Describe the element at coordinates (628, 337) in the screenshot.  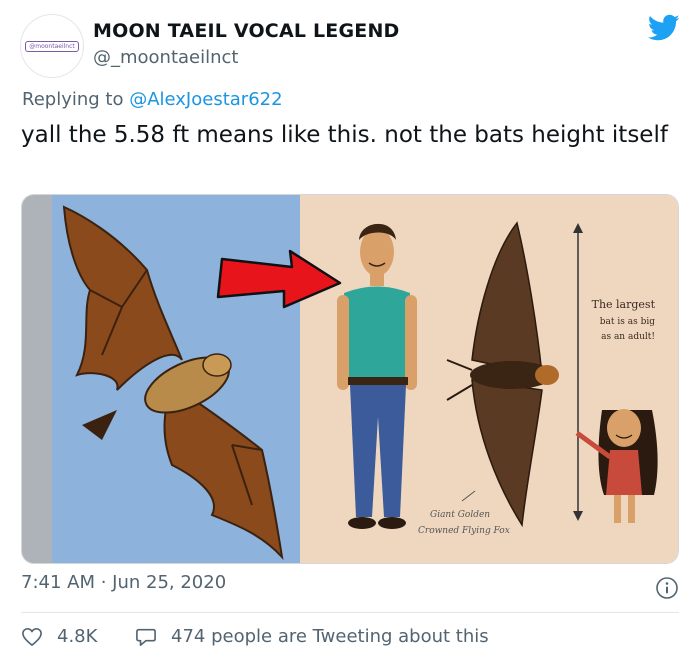
I see `caption-line-3: as an adult!` at that location.